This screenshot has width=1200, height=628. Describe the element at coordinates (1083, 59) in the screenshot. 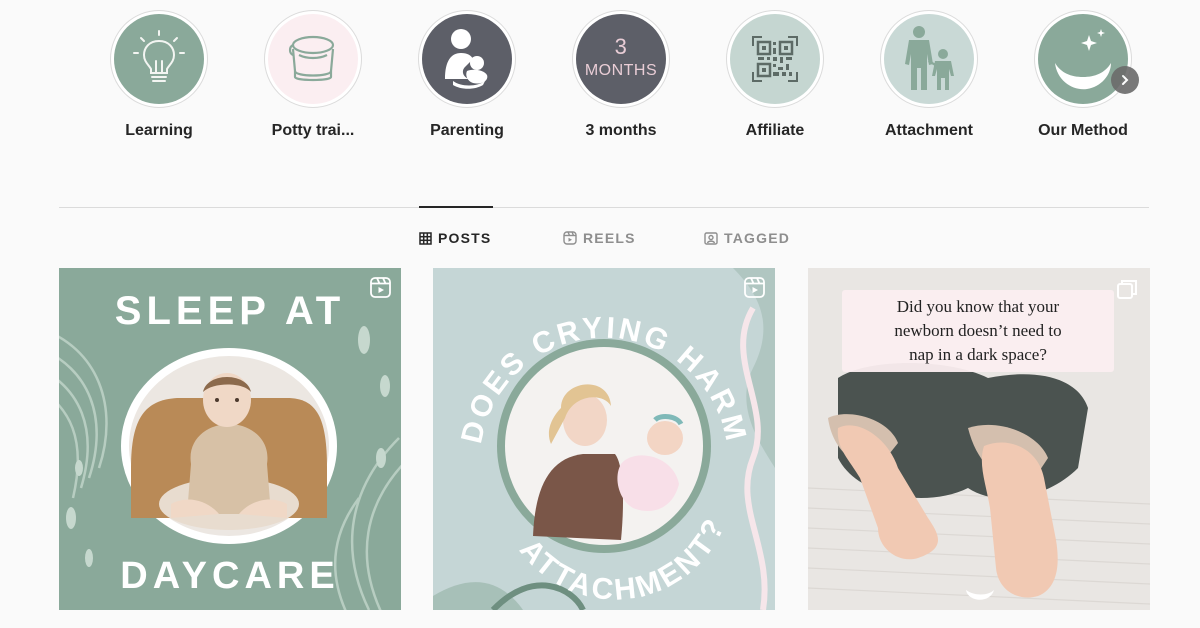

I see `moon-stars-icon` at that location.